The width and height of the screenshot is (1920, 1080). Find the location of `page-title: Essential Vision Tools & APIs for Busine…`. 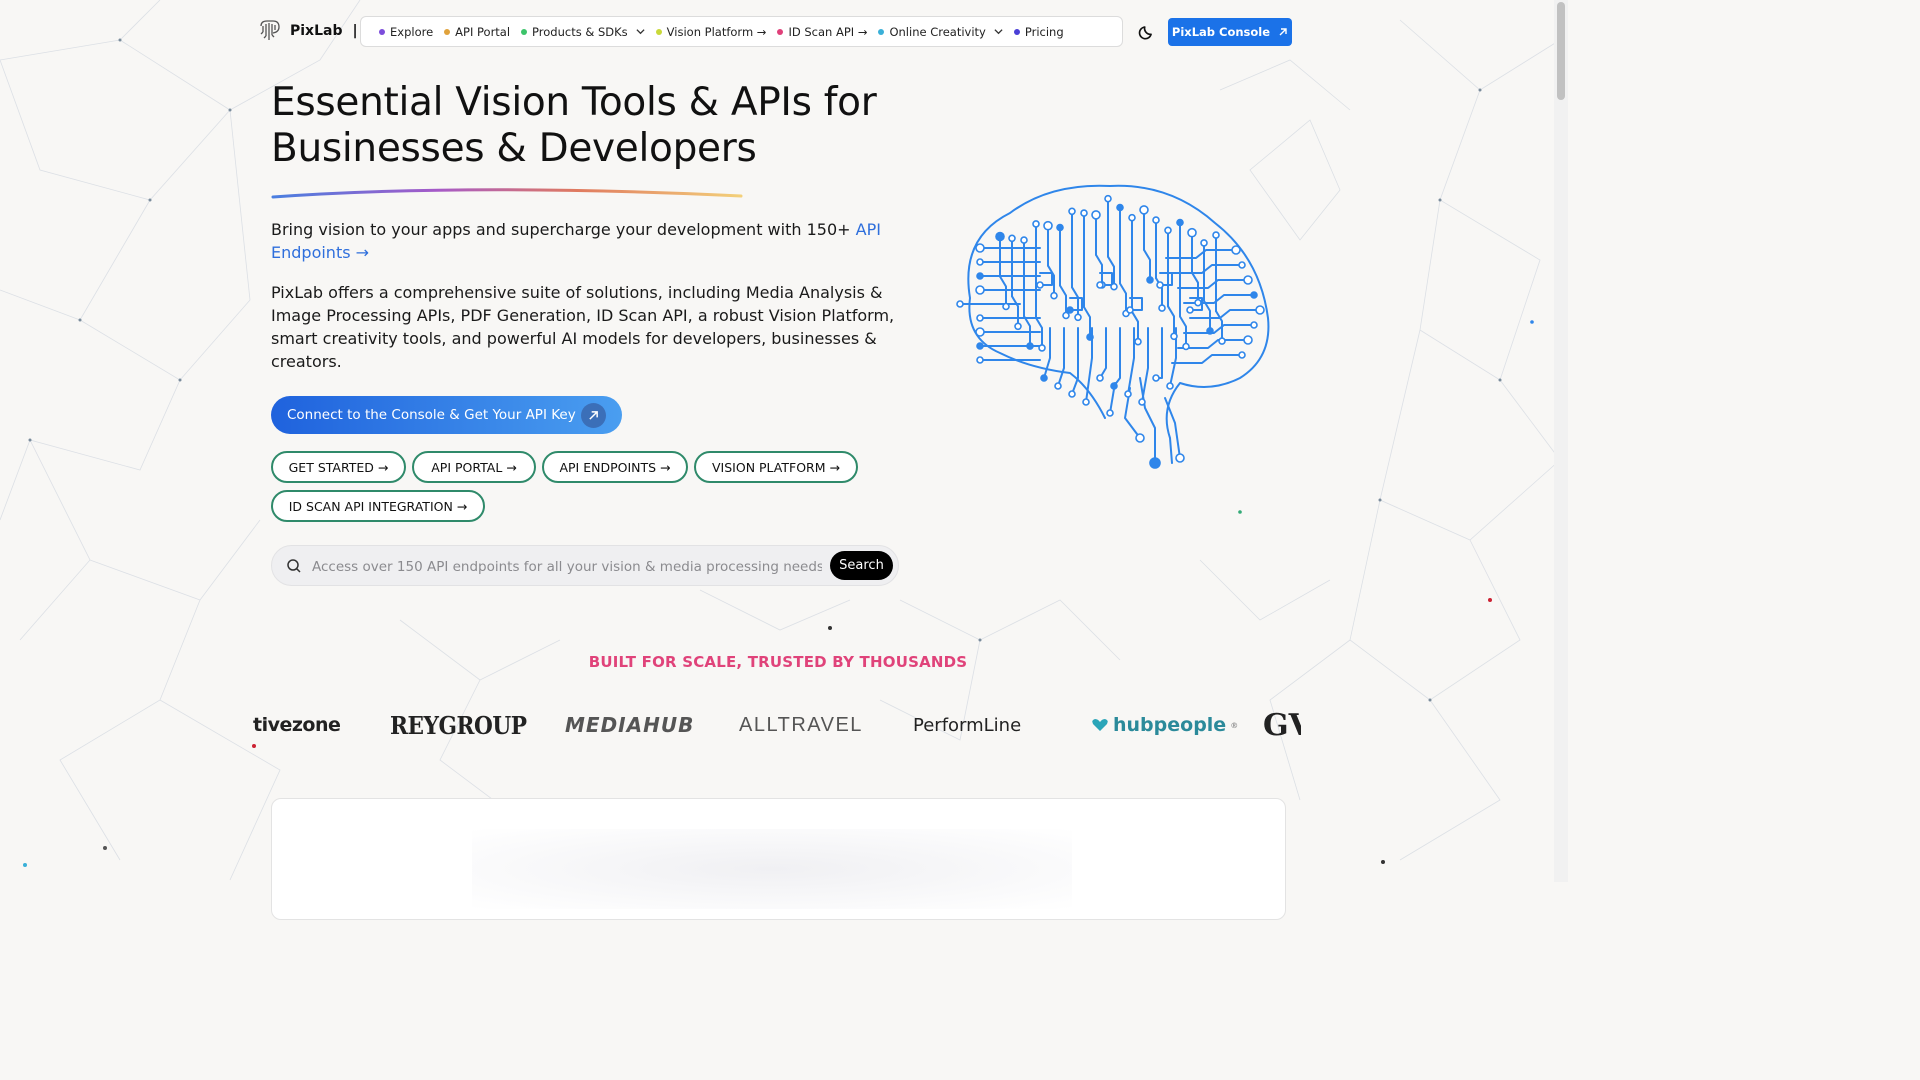

page-title: Essential Vision Tools & APIs for Busine… is located at coordinates (591, 126).